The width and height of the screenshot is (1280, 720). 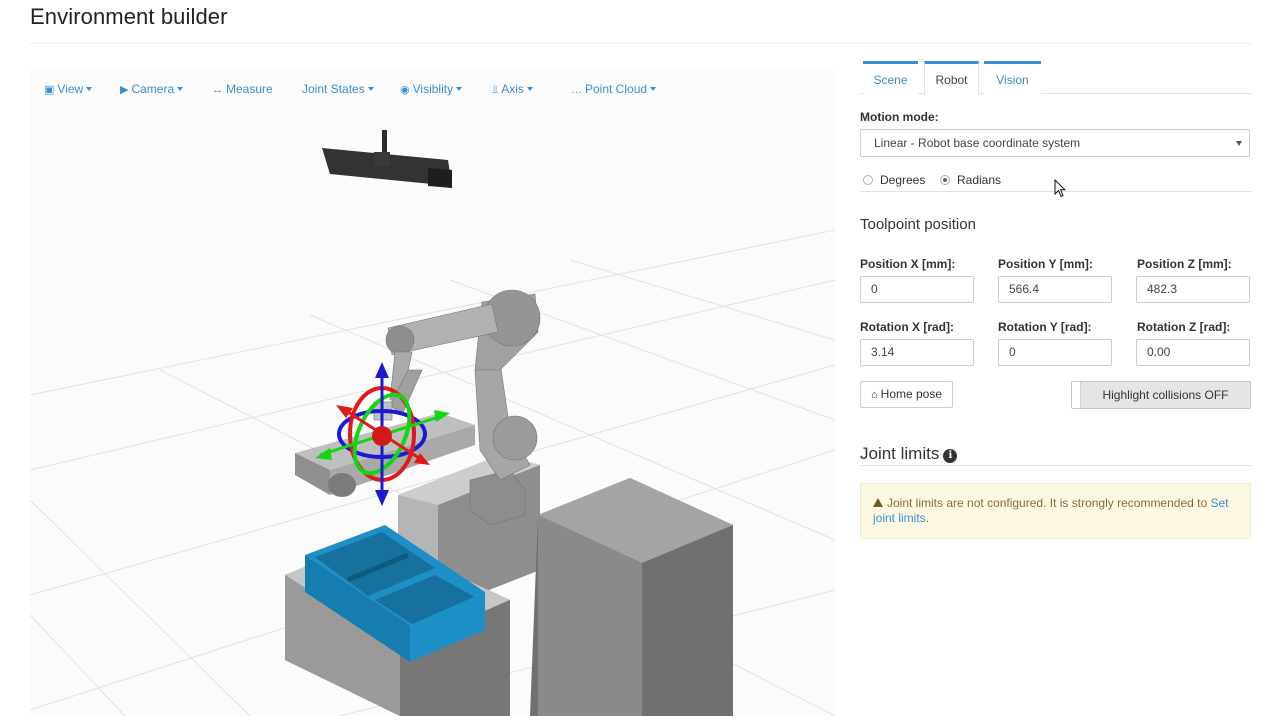 What do you see at coordinates (129, 16) in the screenshot?
I see `page-title: Environment builder` at bounding box center [129, 16].